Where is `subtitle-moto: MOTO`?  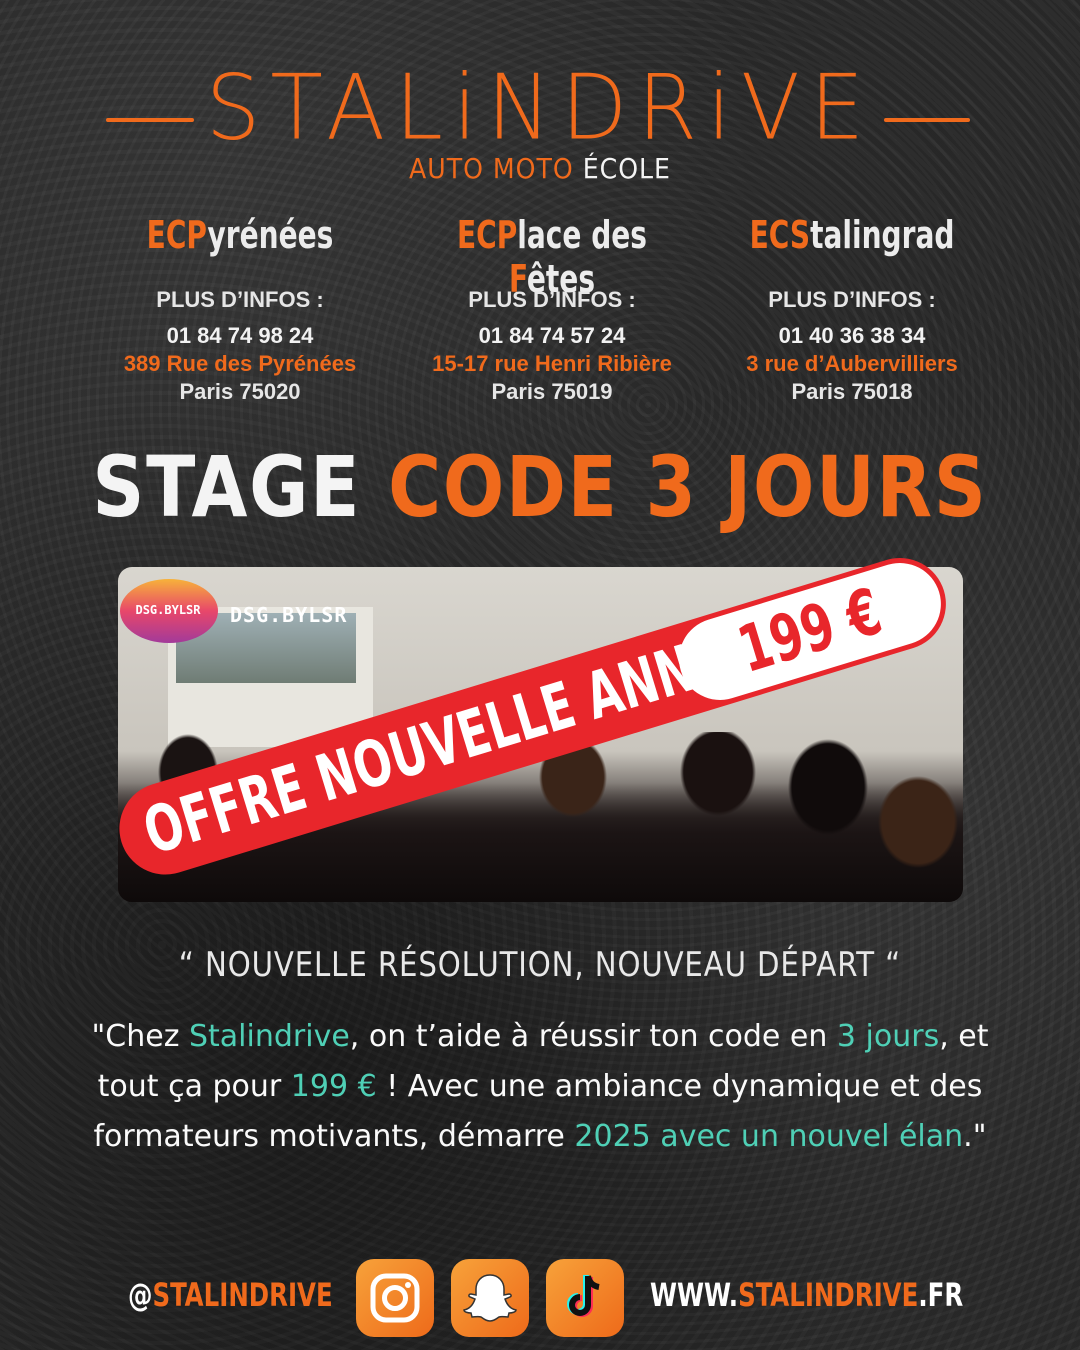 subtitle-moto: MOTO is located at coordinates (533, 168).